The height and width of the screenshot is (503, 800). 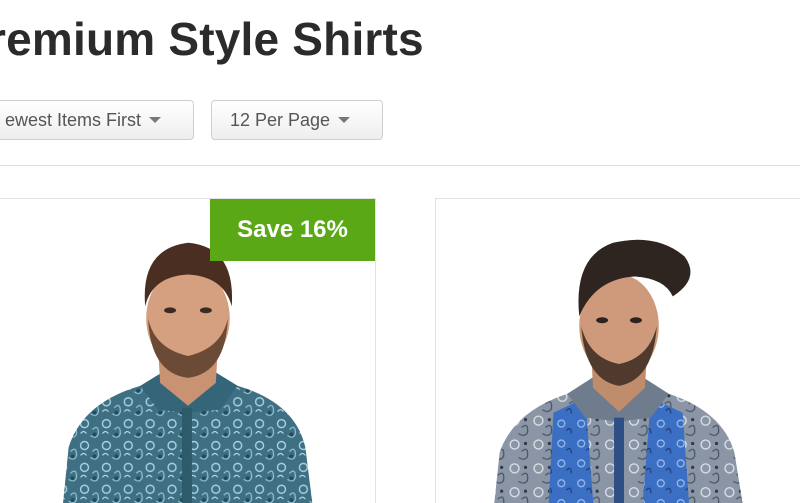 I want to click on divider, so click(x=400, y=165).